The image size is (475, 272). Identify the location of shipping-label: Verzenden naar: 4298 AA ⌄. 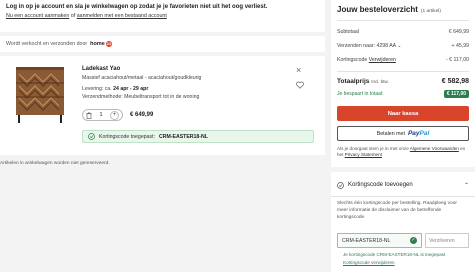
(369, 46).